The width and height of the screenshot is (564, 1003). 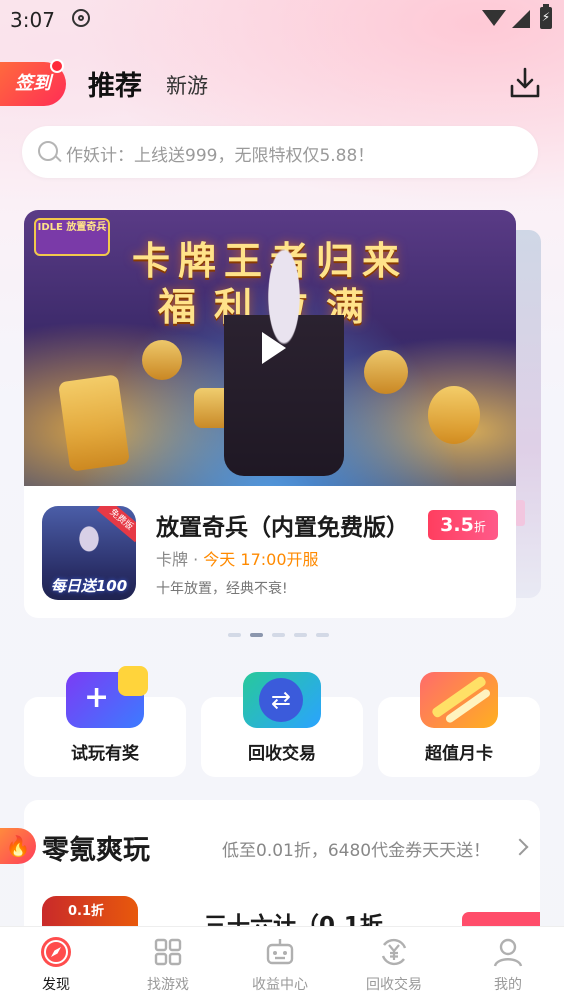 I want to click on tab-recycle-trade: 回收交易, so click(x=394, y=965).